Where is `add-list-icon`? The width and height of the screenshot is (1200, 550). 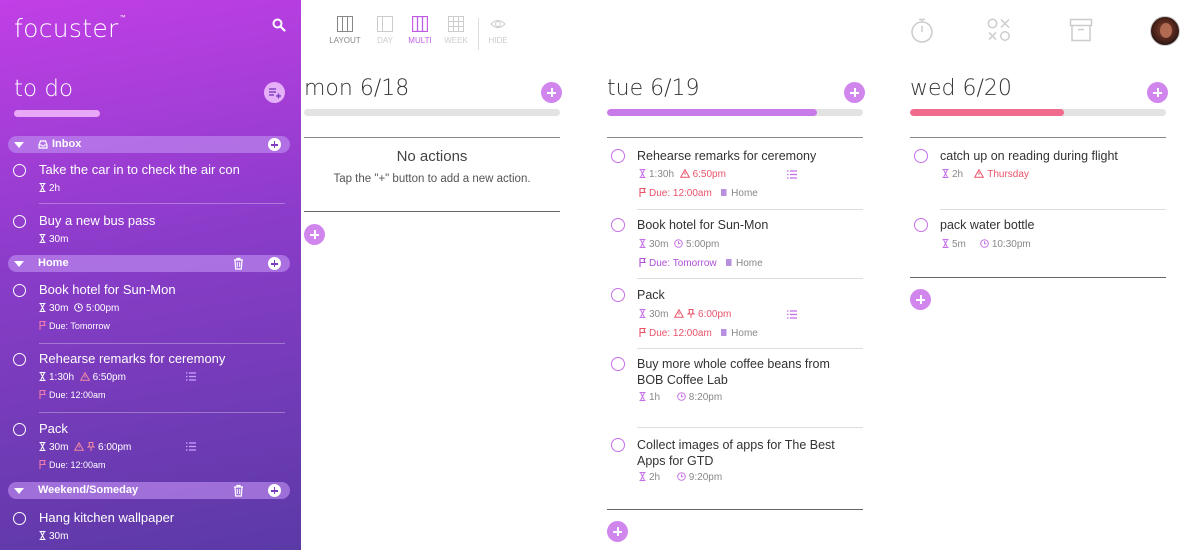 add-list-icon is located at coordinates (275, 93).